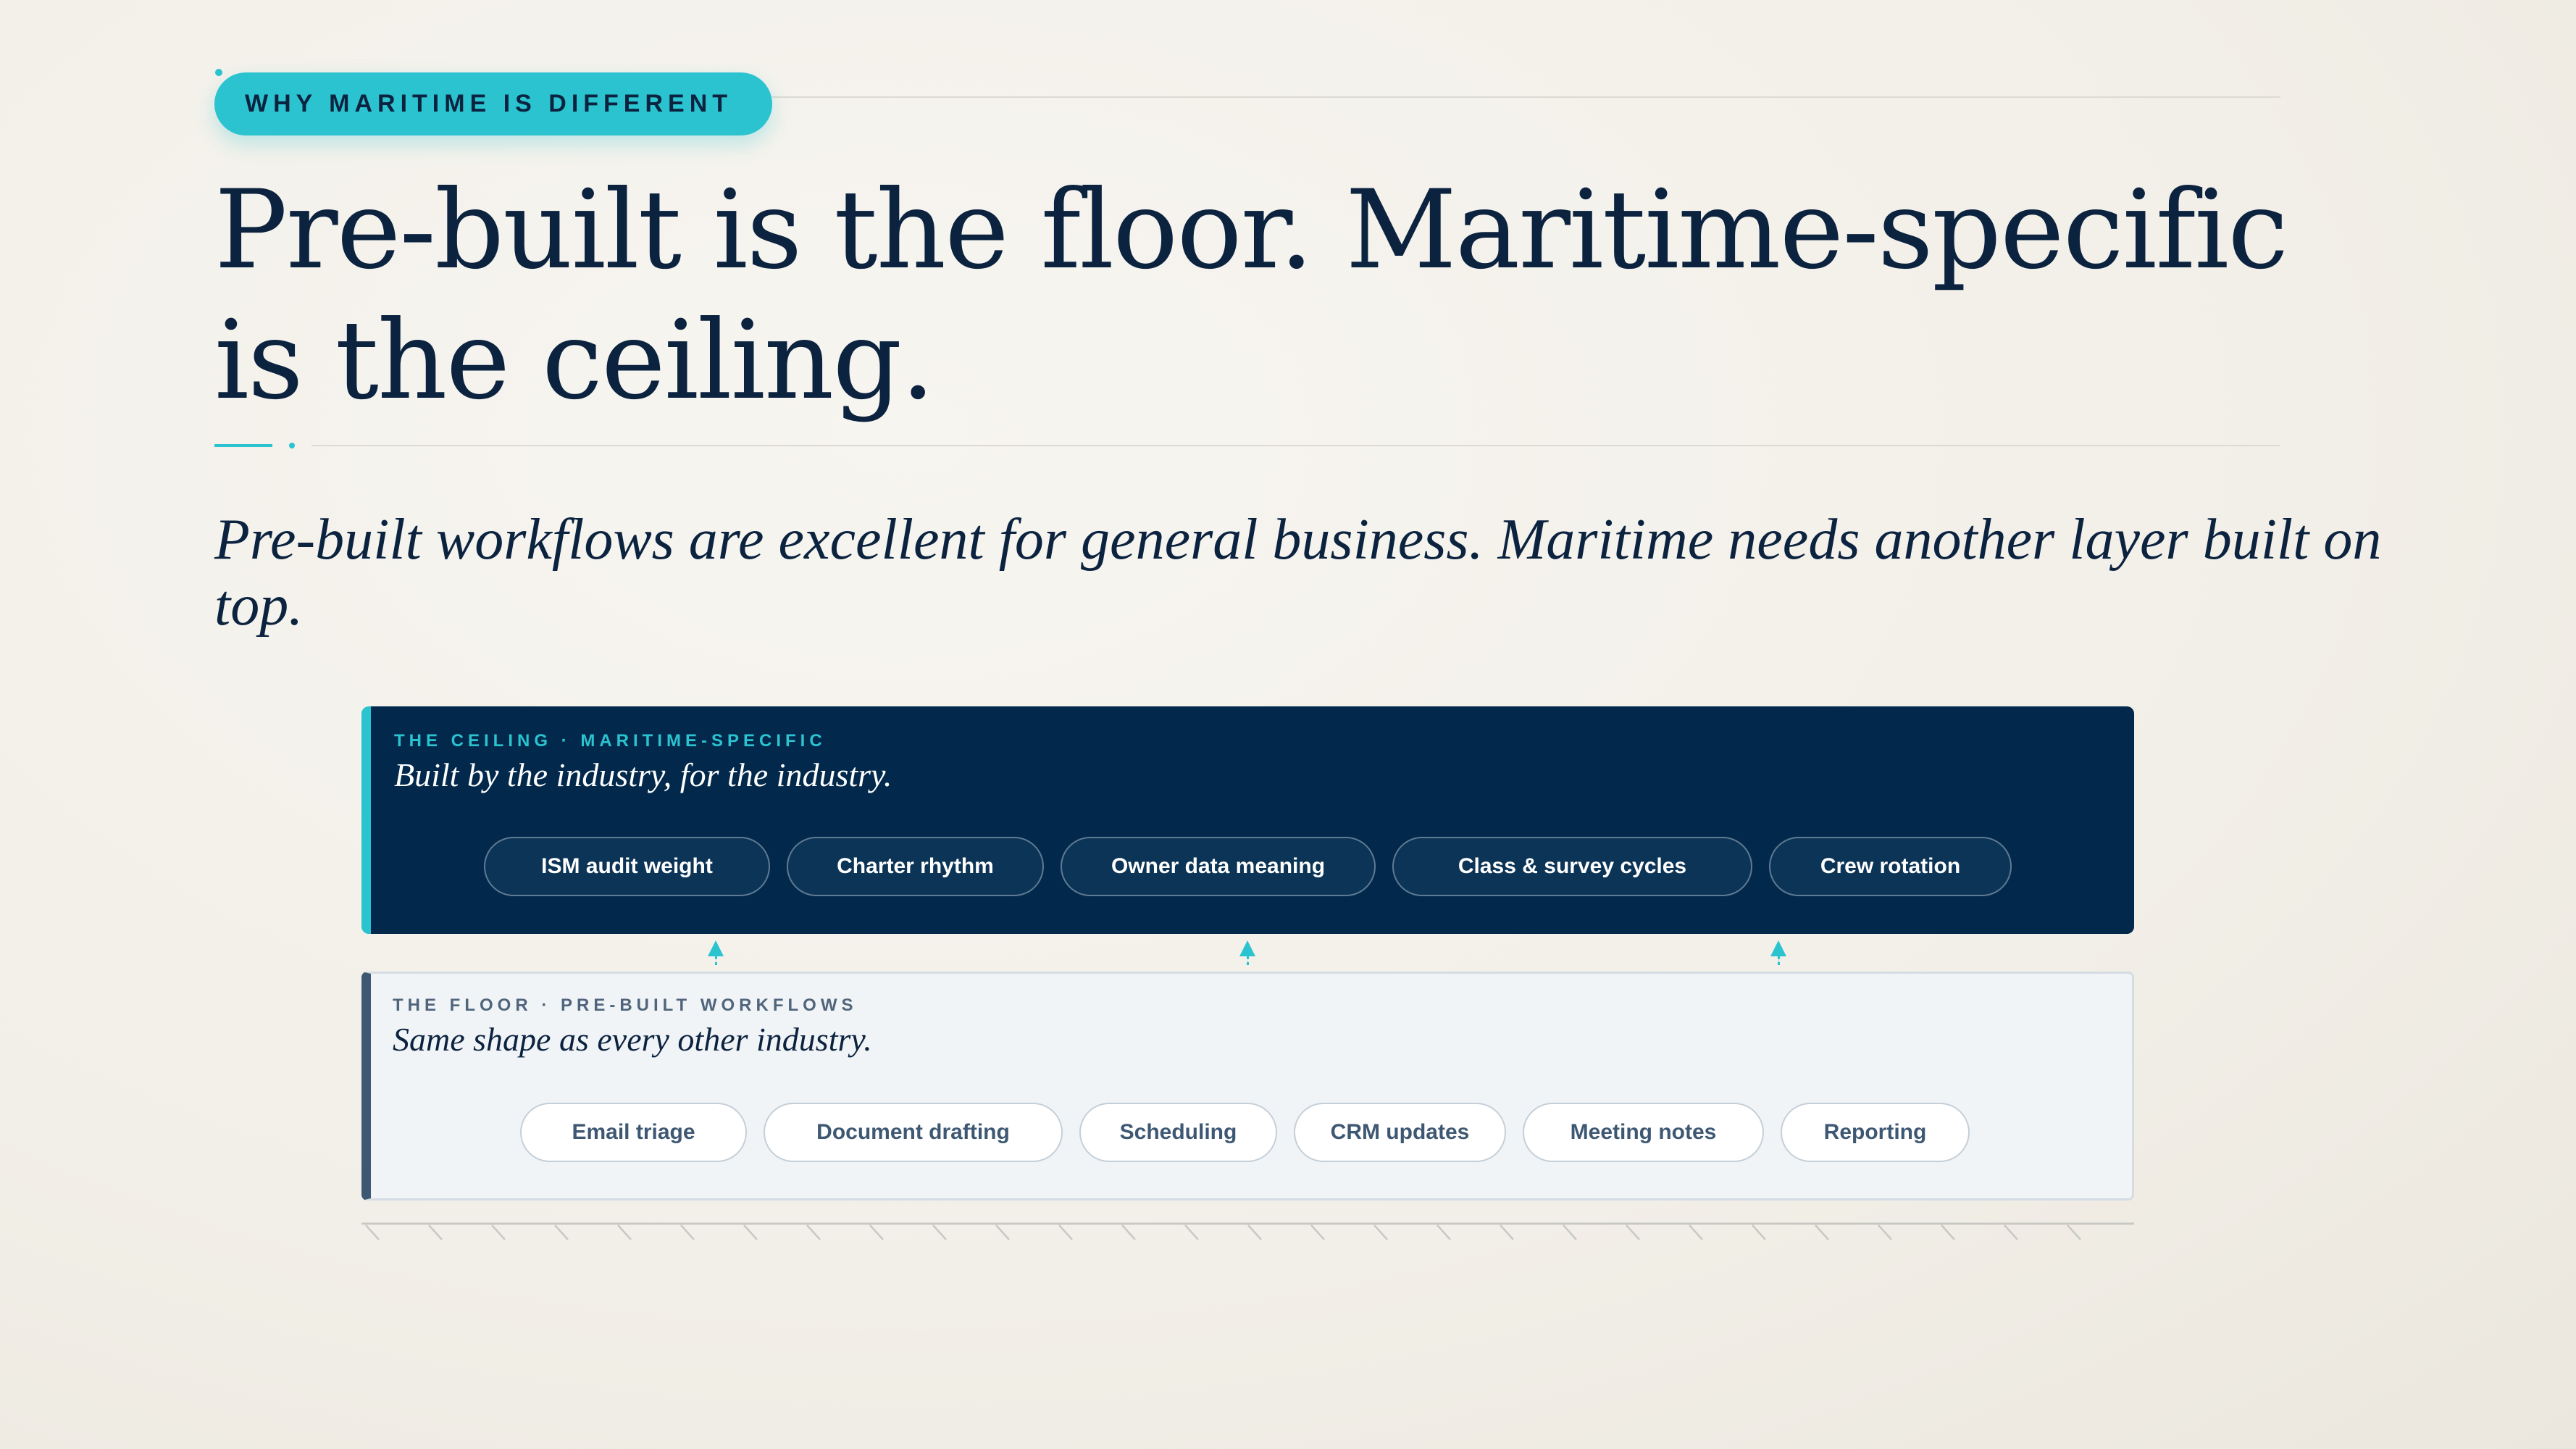 This screenshot has width=2576, height=1449. What do you see at coordinates (632, 1039) in the screenshot?
I see `floor-subtitle: Same shape as every other industry.` at bounding box center [632, 1039].